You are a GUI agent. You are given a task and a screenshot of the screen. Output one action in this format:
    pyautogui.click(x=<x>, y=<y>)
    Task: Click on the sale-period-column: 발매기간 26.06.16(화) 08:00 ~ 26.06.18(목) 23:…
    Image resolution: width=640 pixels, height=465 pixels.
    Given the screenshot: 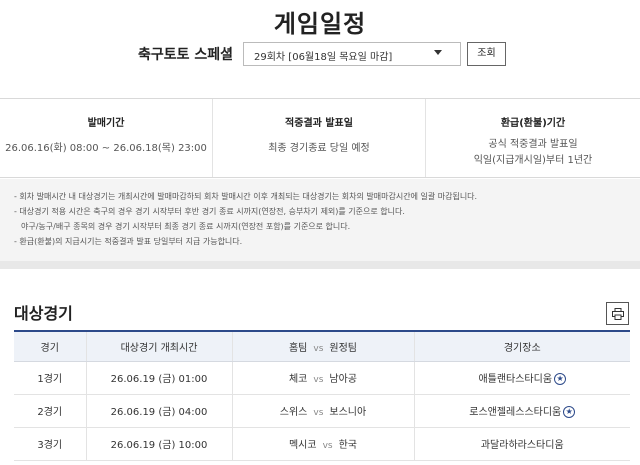 What is the action you would take?
    pyautogui.click(x=106, y=138)
    